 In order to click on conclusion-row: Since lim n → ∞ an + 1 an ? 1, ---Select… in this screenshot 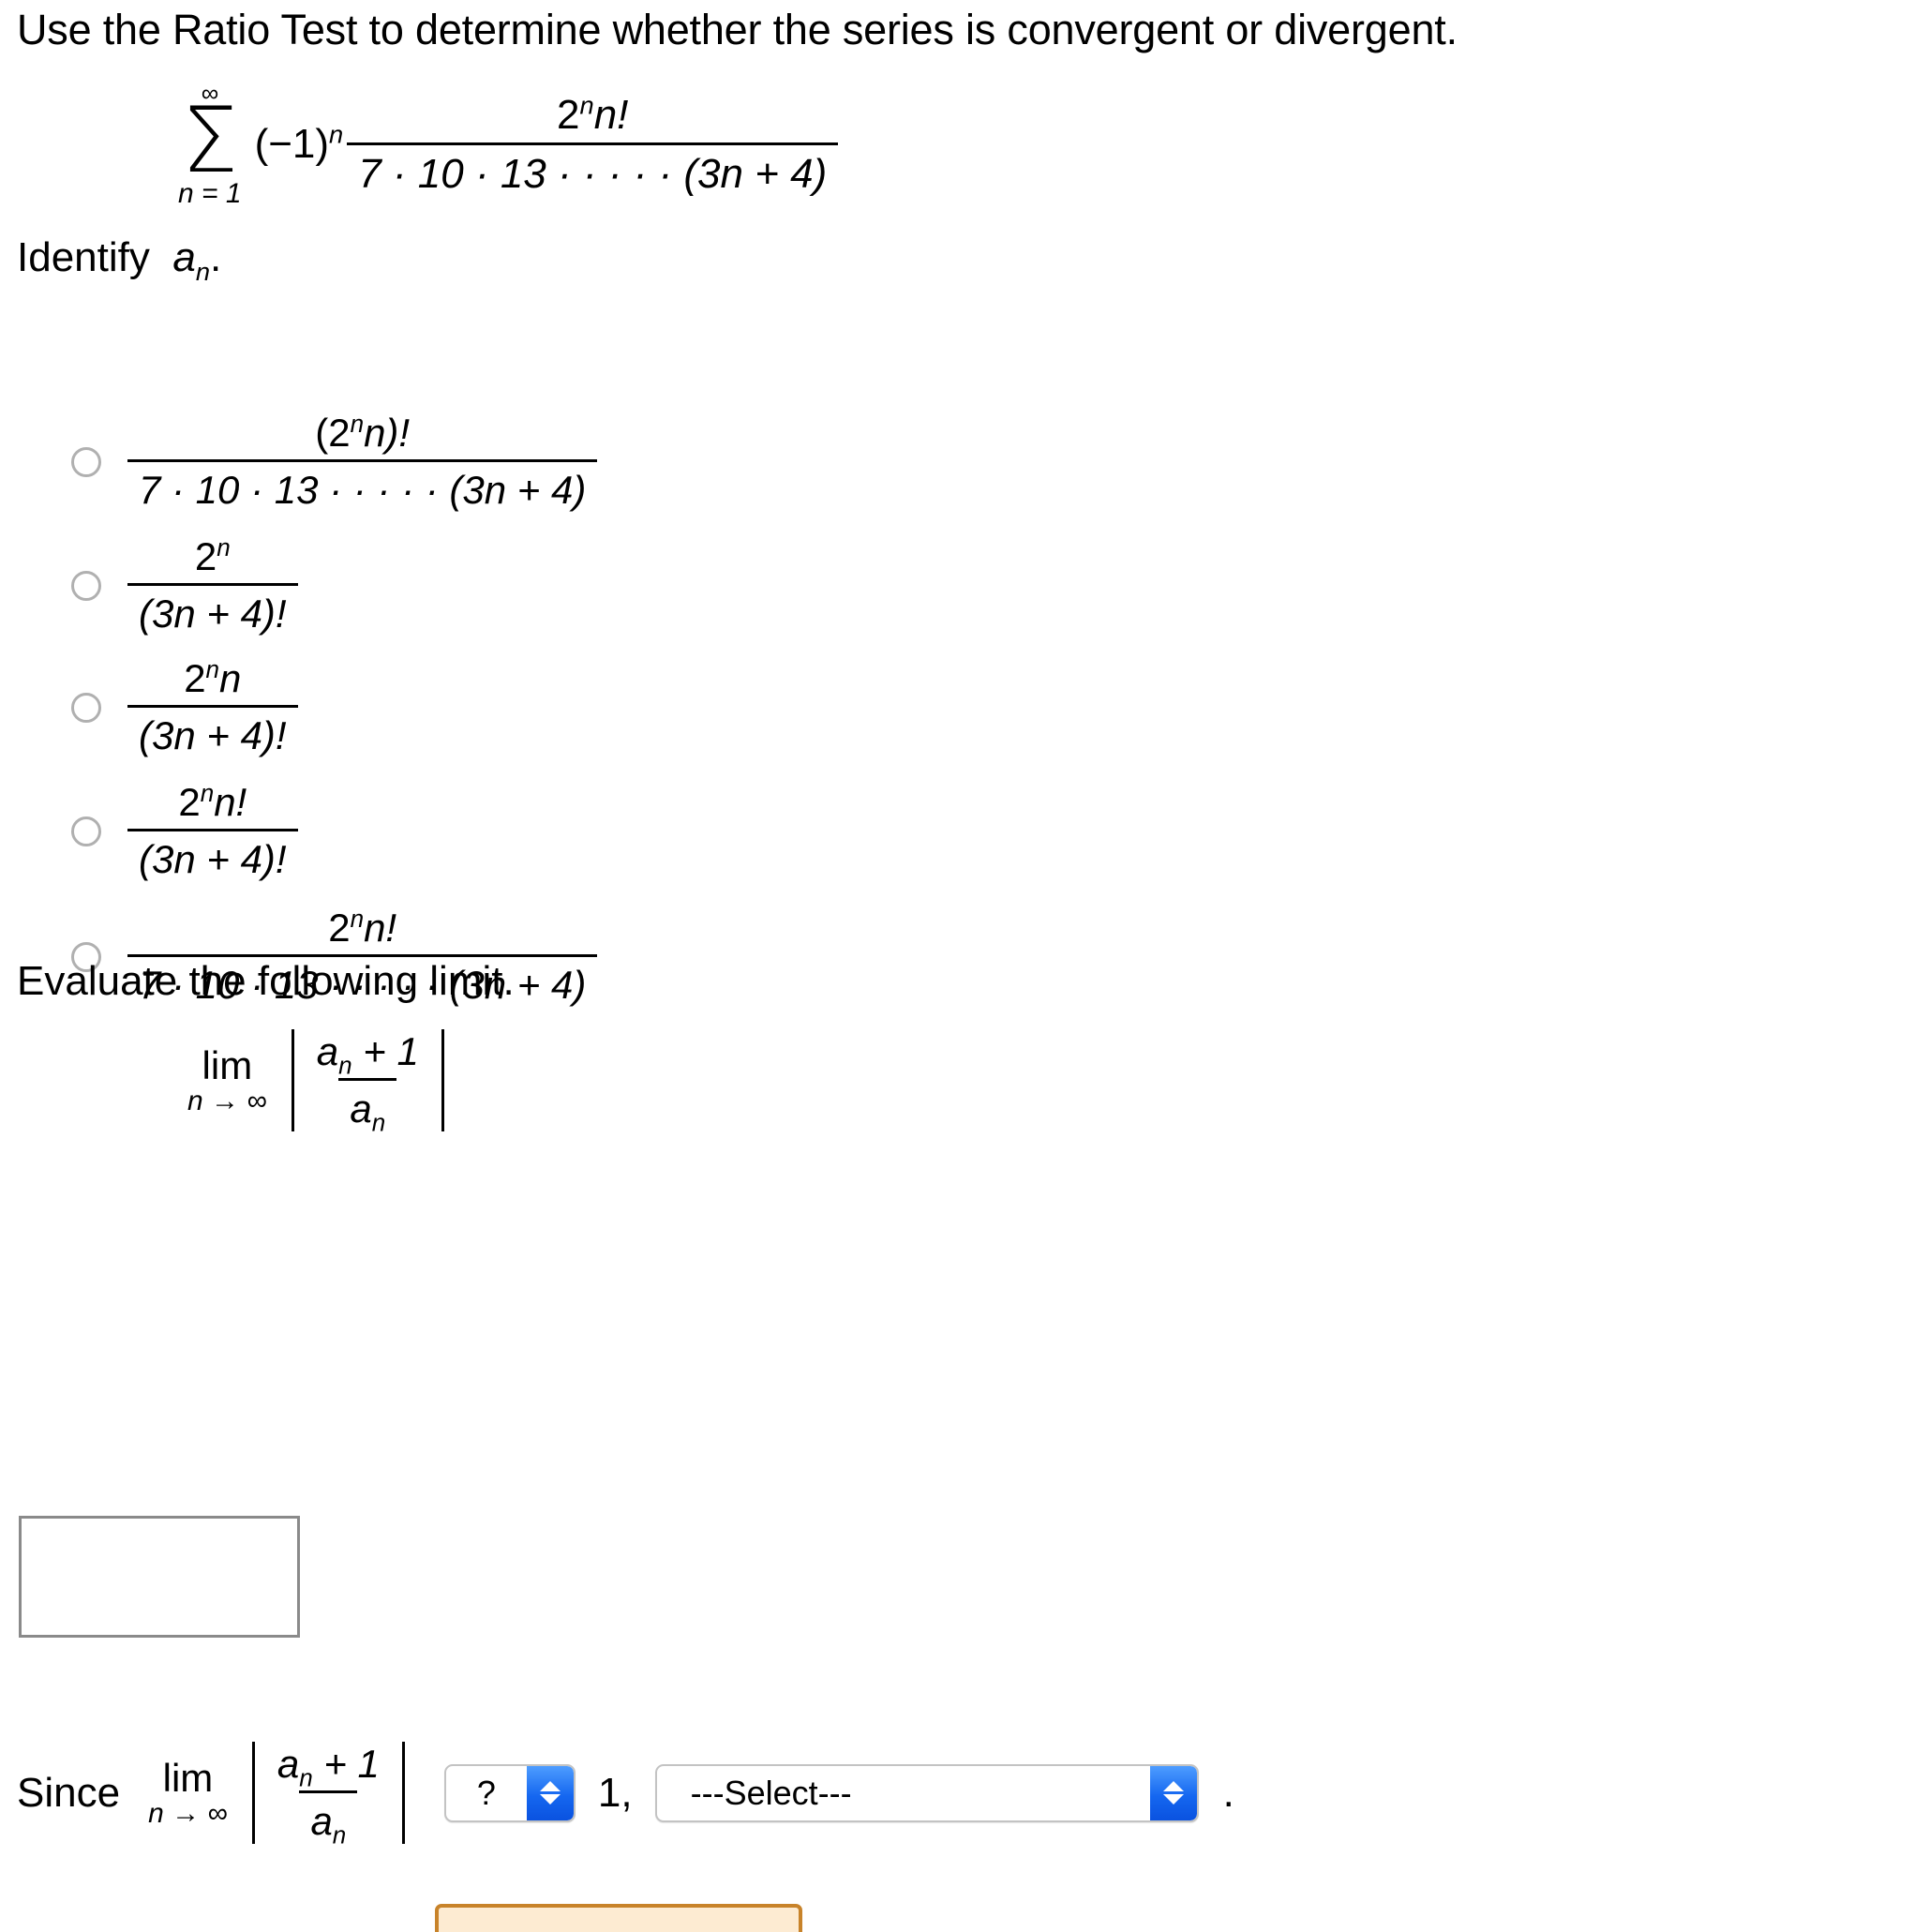, I will do `click(625, 1795)`.